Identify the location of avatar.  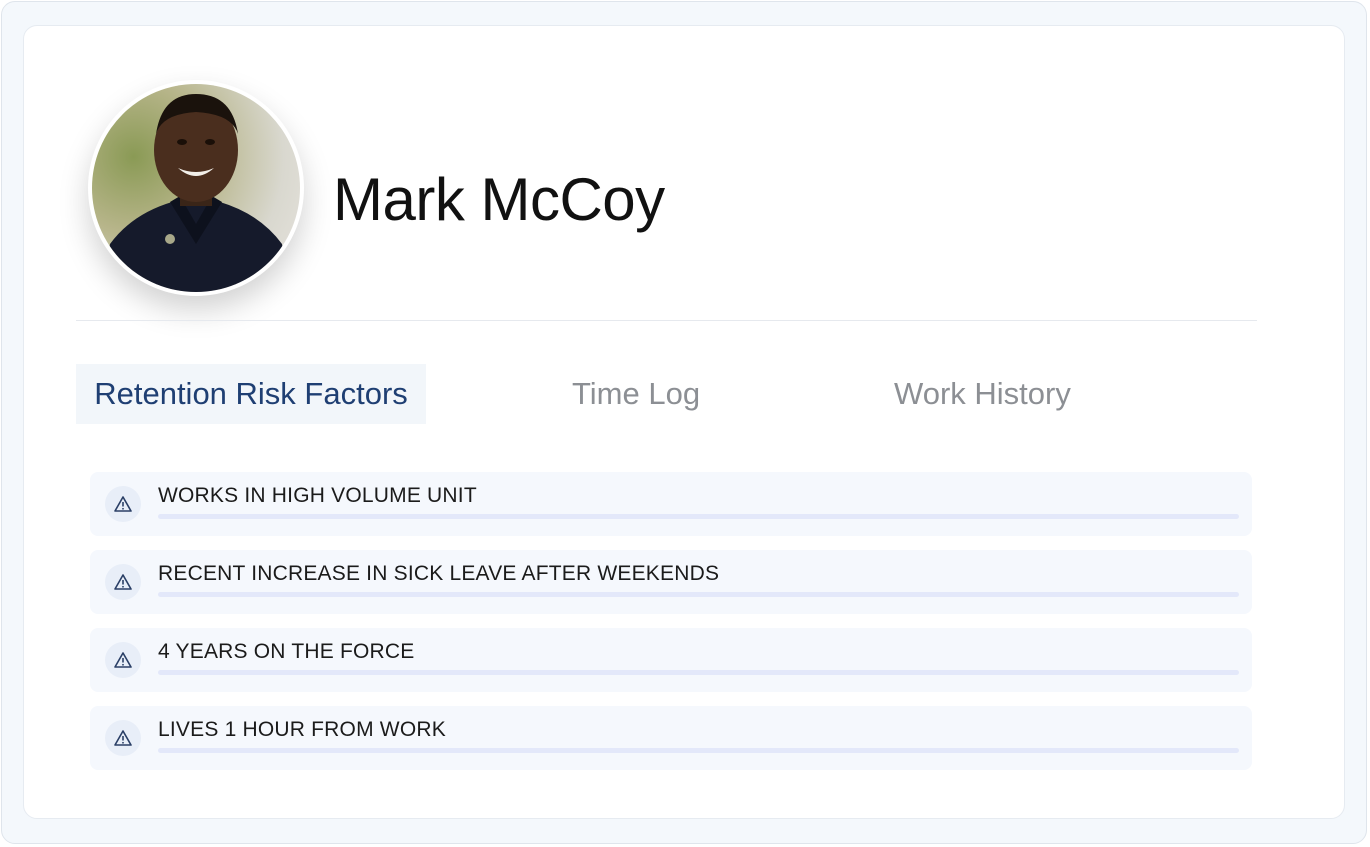
(196, 188).